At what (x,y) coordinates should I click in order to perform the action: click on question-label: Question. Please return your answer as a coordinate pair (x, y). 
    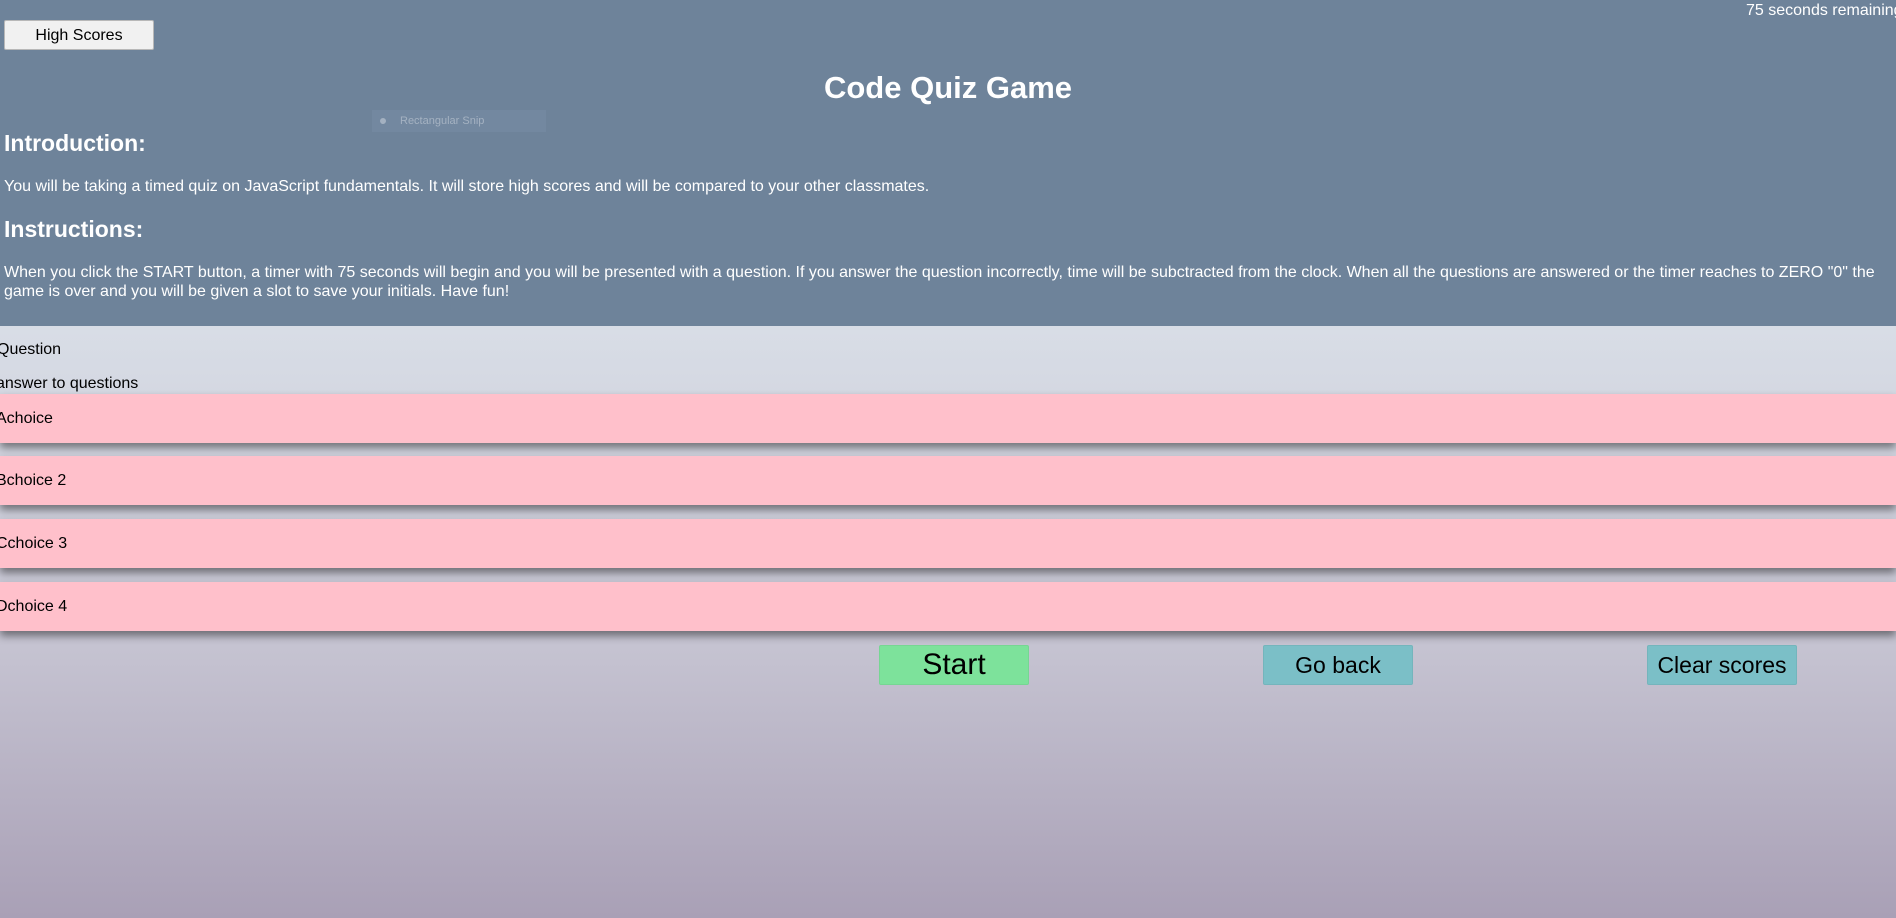
    Looking at the image, I should click on (32, 350).